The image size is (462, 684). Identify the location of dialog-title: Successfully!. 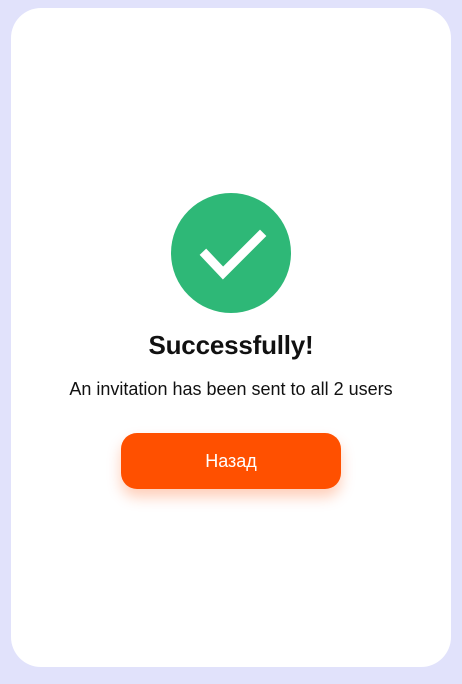
(231, 345).